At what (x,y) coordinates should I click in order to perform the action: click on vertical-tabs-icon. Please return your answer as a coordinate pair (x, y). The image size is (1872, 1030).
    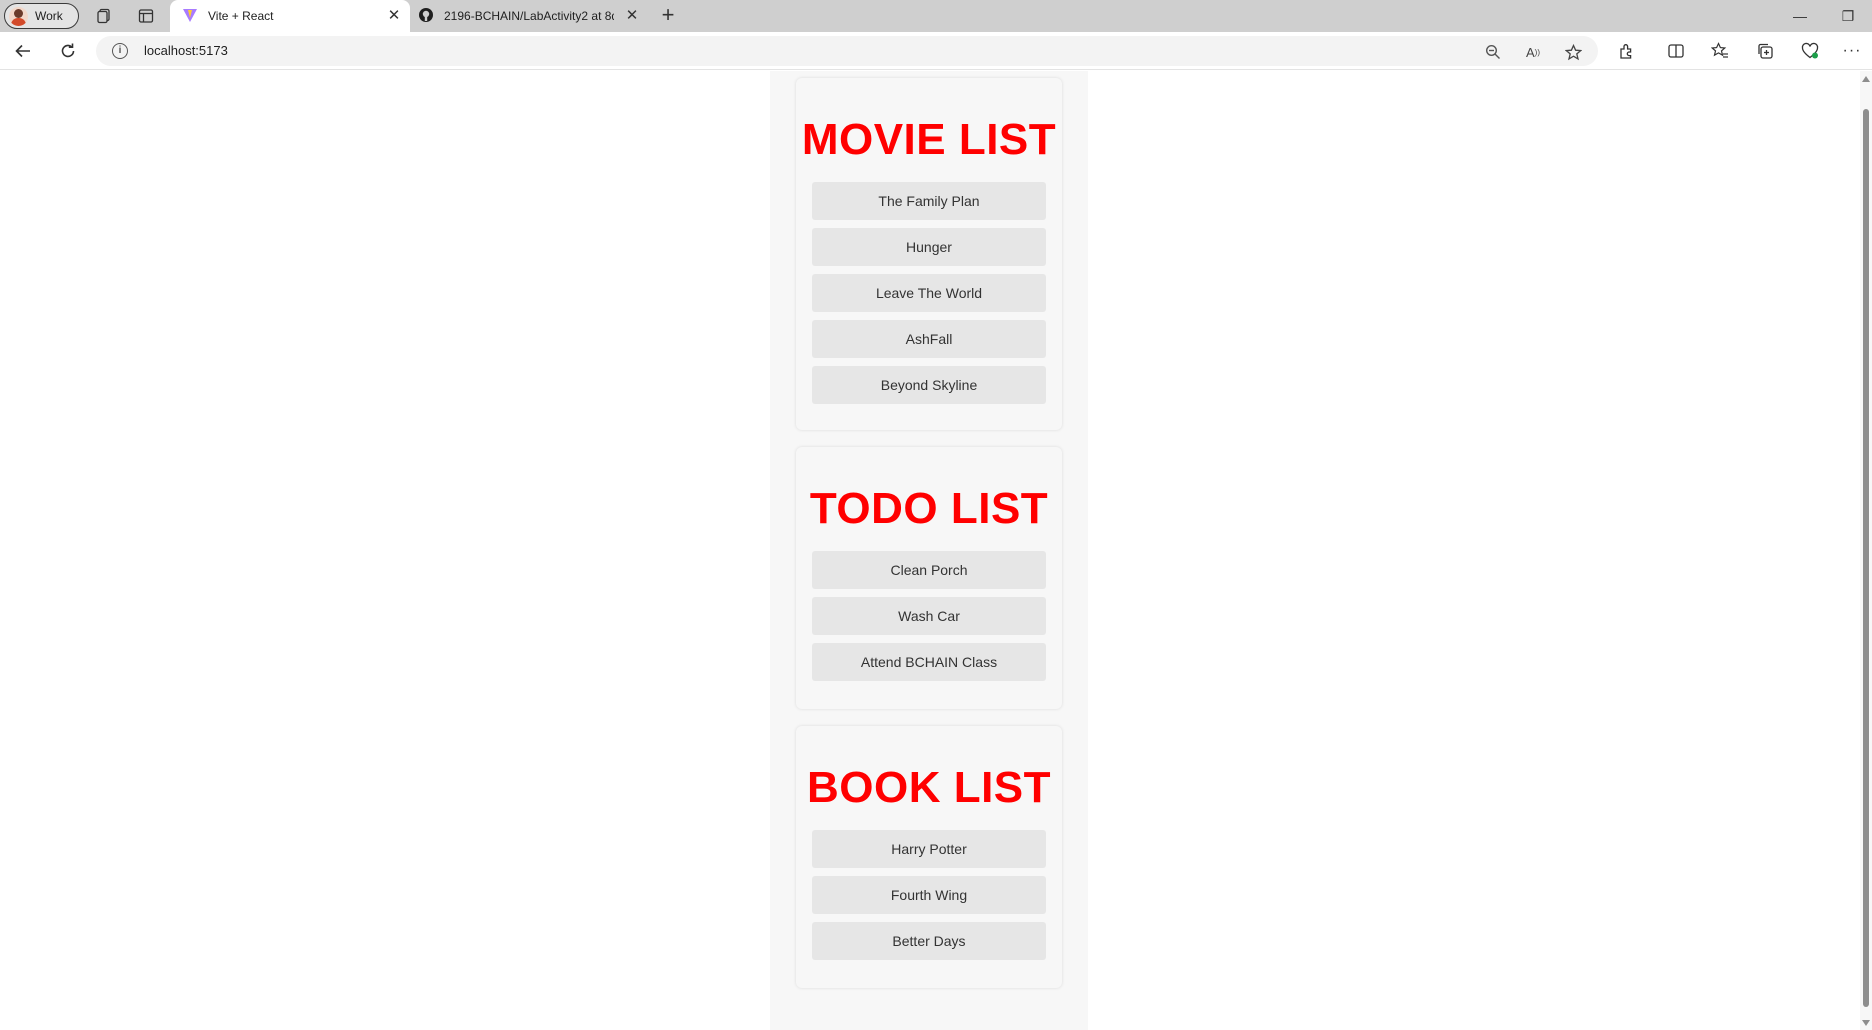
    Looking at the image, I should click on (146, 16).